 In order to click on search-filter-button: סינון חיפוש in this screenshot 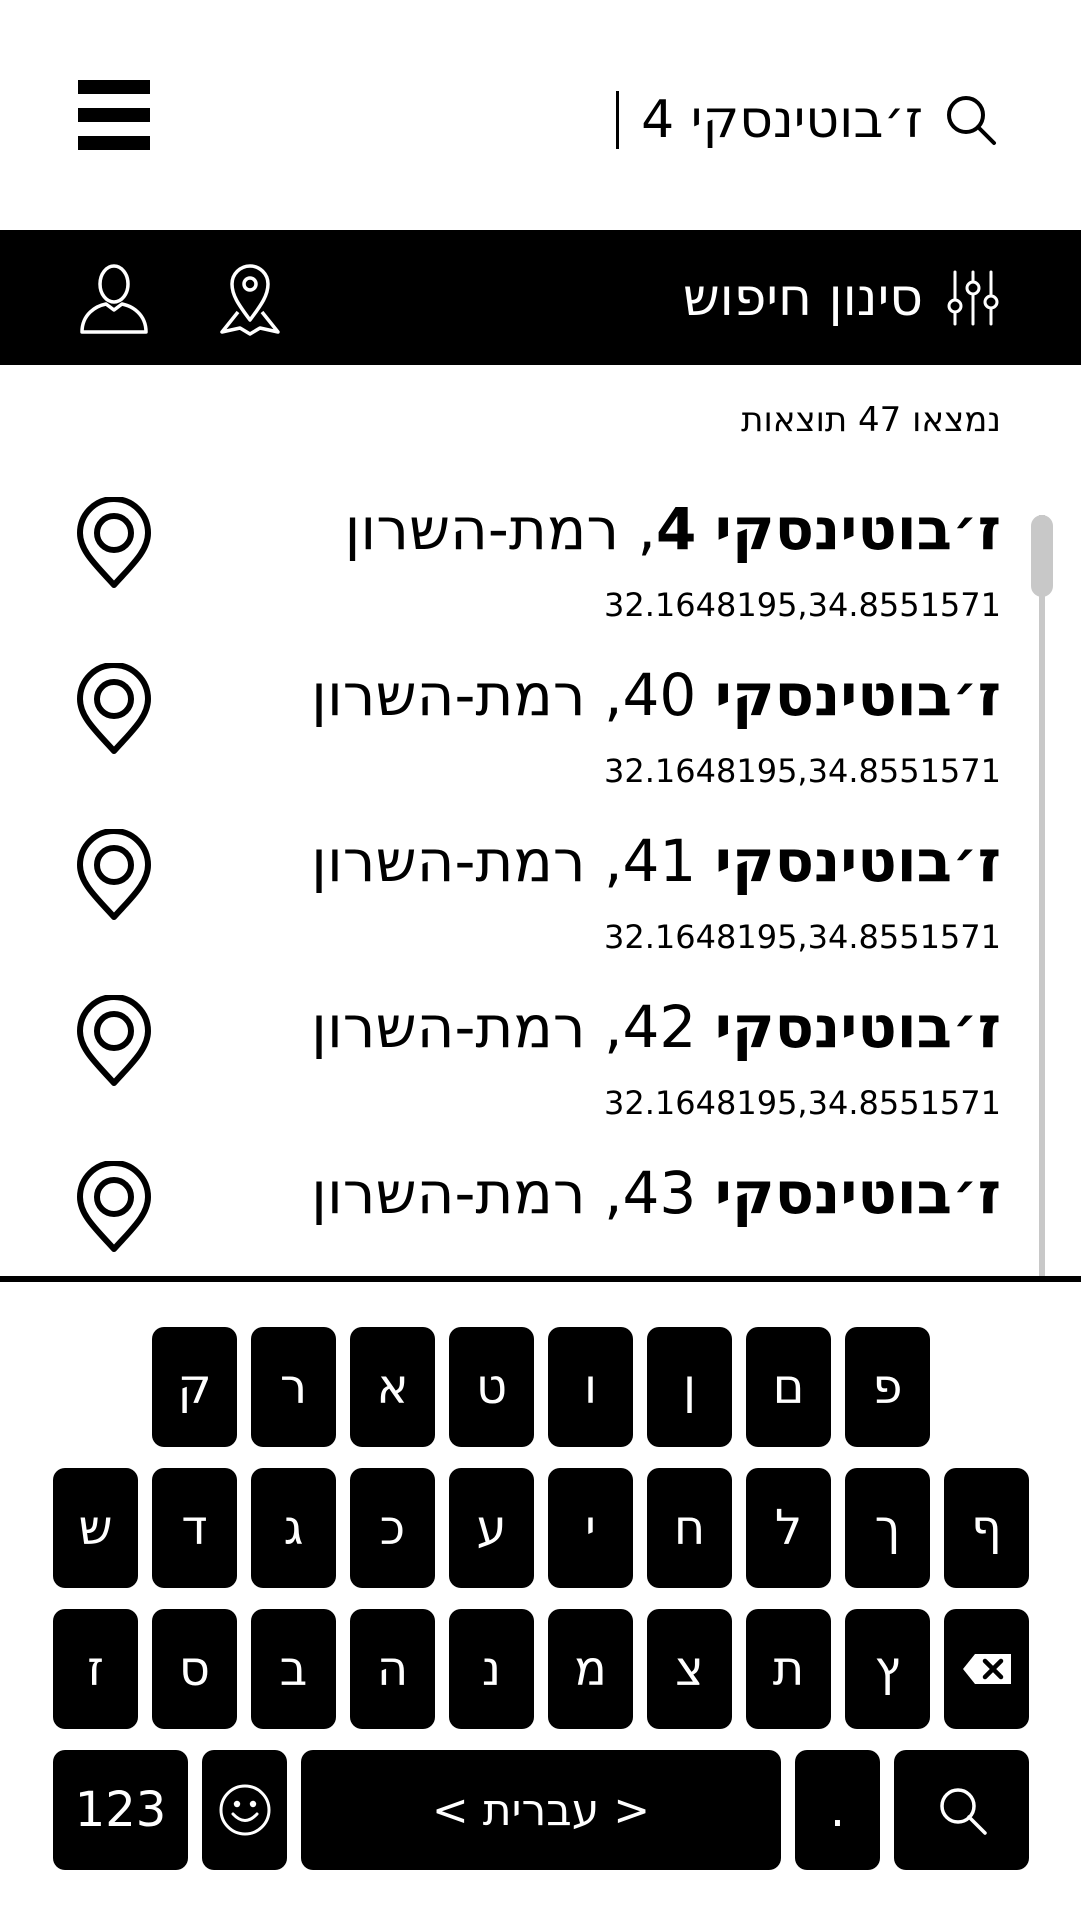, I will do `click(842, 297)`.